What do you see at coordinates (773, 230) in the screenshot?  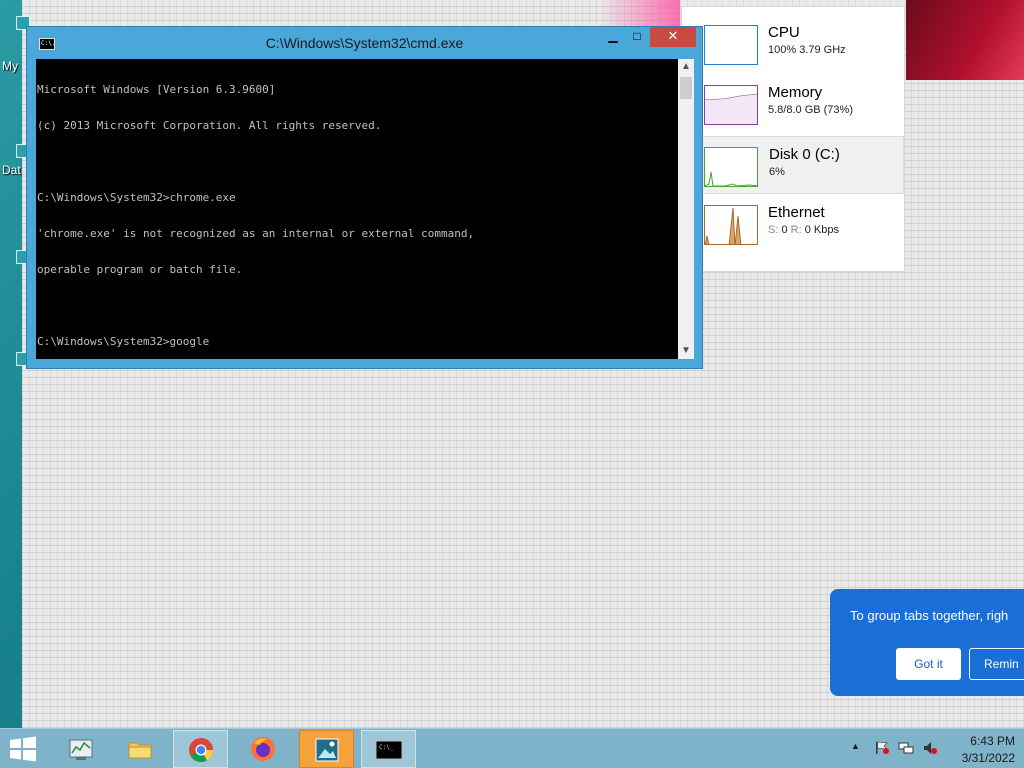 I see `ethernet-send-label: S:` at bounding box center [773, 230].